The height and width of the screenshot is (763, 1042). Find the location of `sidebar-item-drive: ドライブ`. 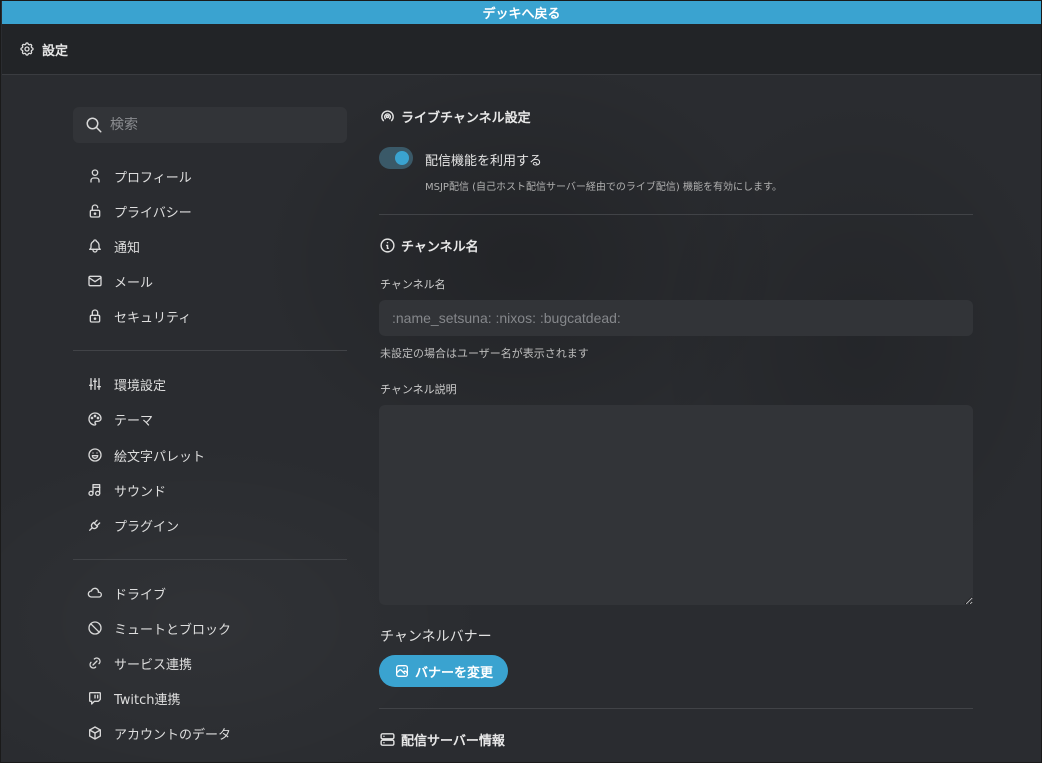

sidebar-item-drive: ドライブ is located at coordinates (126, 593).